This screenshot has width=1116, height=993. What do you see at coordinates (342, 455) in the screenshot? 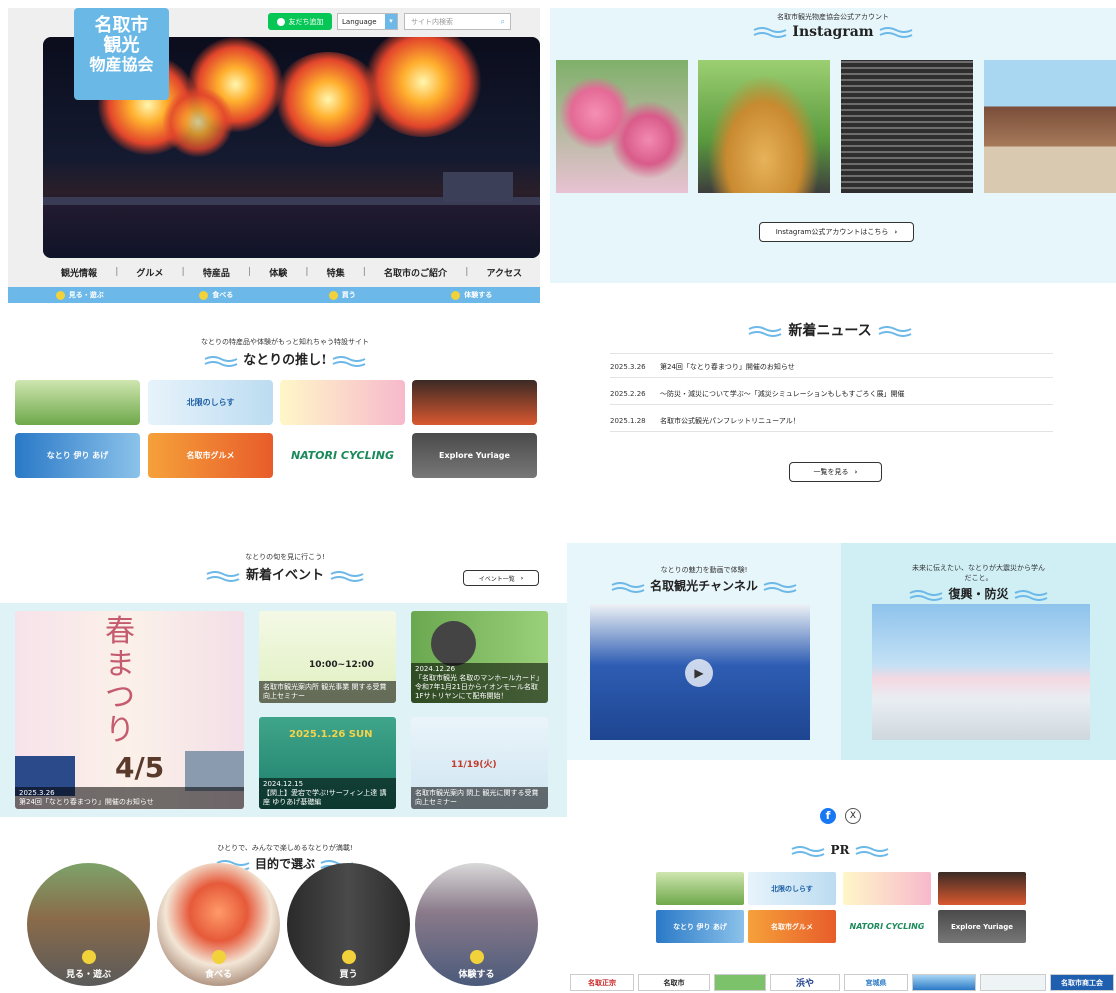
I see `oshi-tile-cycling: NATORI CYCLING` at bounding box center [342, 455].